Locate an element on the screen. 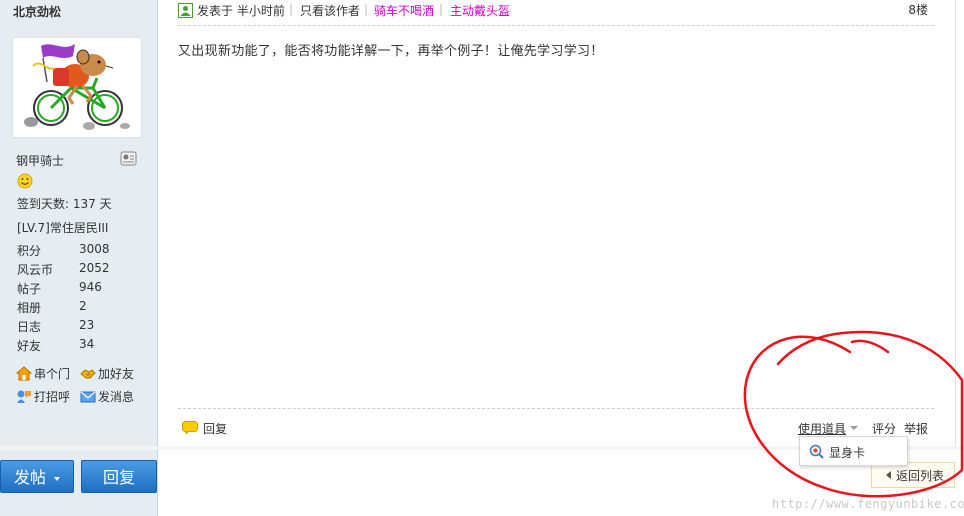 Image resolution: width=964 pixels, height=516 pixels. reply-button: 回复 is located at coordinates (119, 476).